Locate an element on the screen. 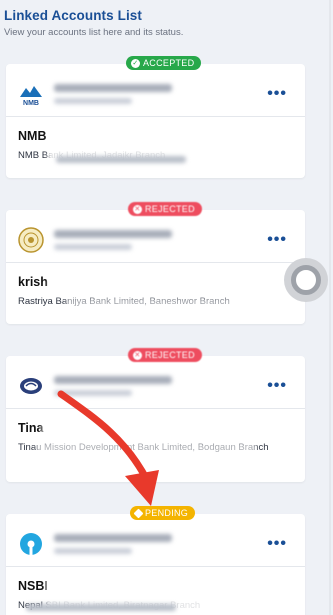  nmb-logo-icon: NMB is located at coordinates (31, 94).